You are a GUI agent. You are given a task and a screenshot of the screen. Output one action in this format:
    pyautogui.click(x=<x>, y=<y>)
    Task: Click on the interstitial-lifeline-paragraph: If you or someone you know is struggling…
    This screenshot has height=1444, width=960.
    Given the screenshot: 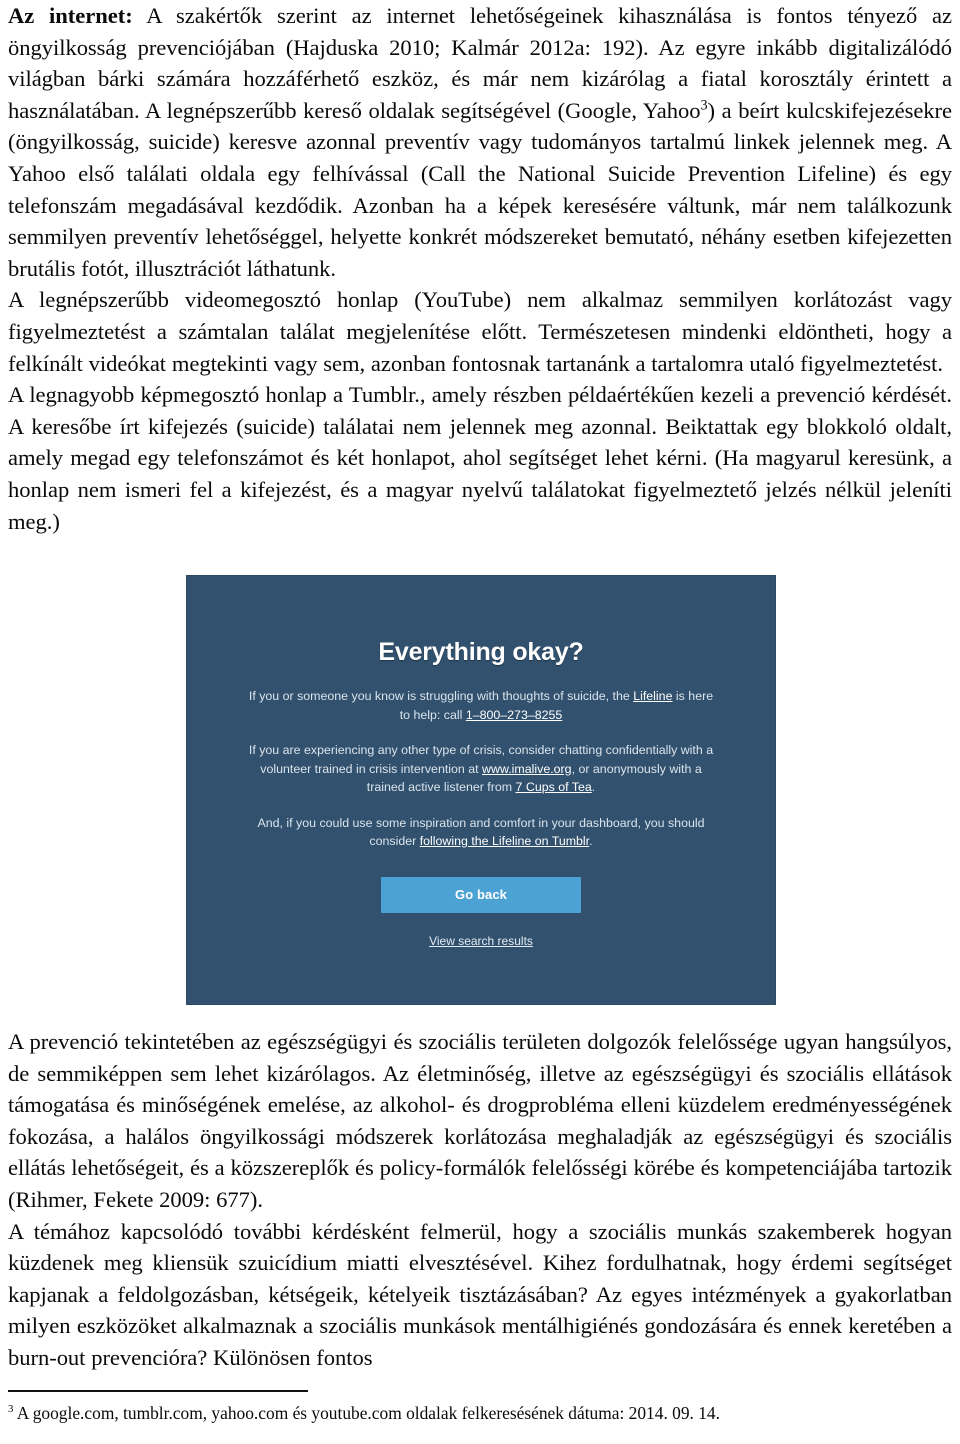 What is the action you would take?
    pyautogui.click(x=481, y=705)
    